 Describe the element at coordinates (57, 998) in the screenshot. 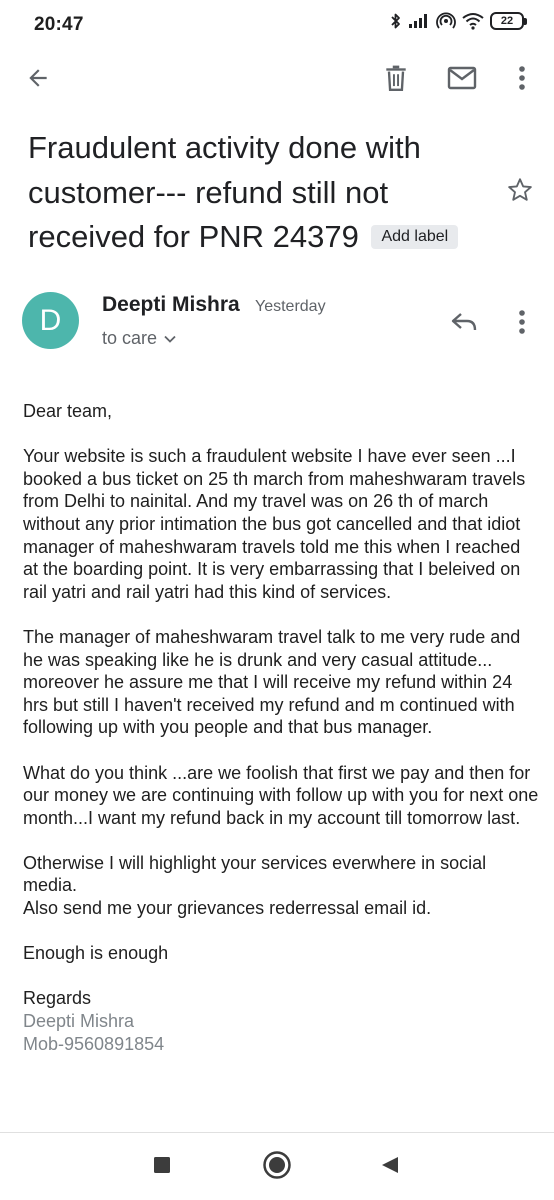

I see `regards-text: Regards` at that location.